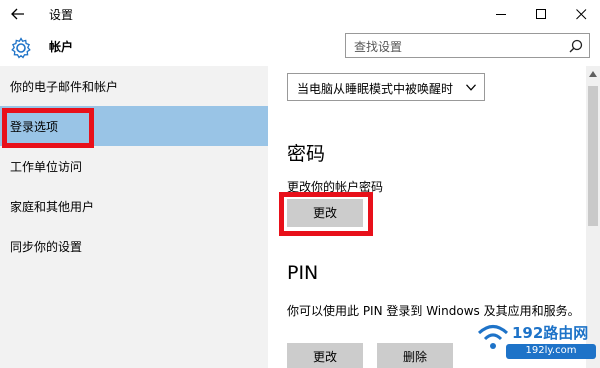  I want to click on watermark-url: 192ly.com, so click(551, 350).